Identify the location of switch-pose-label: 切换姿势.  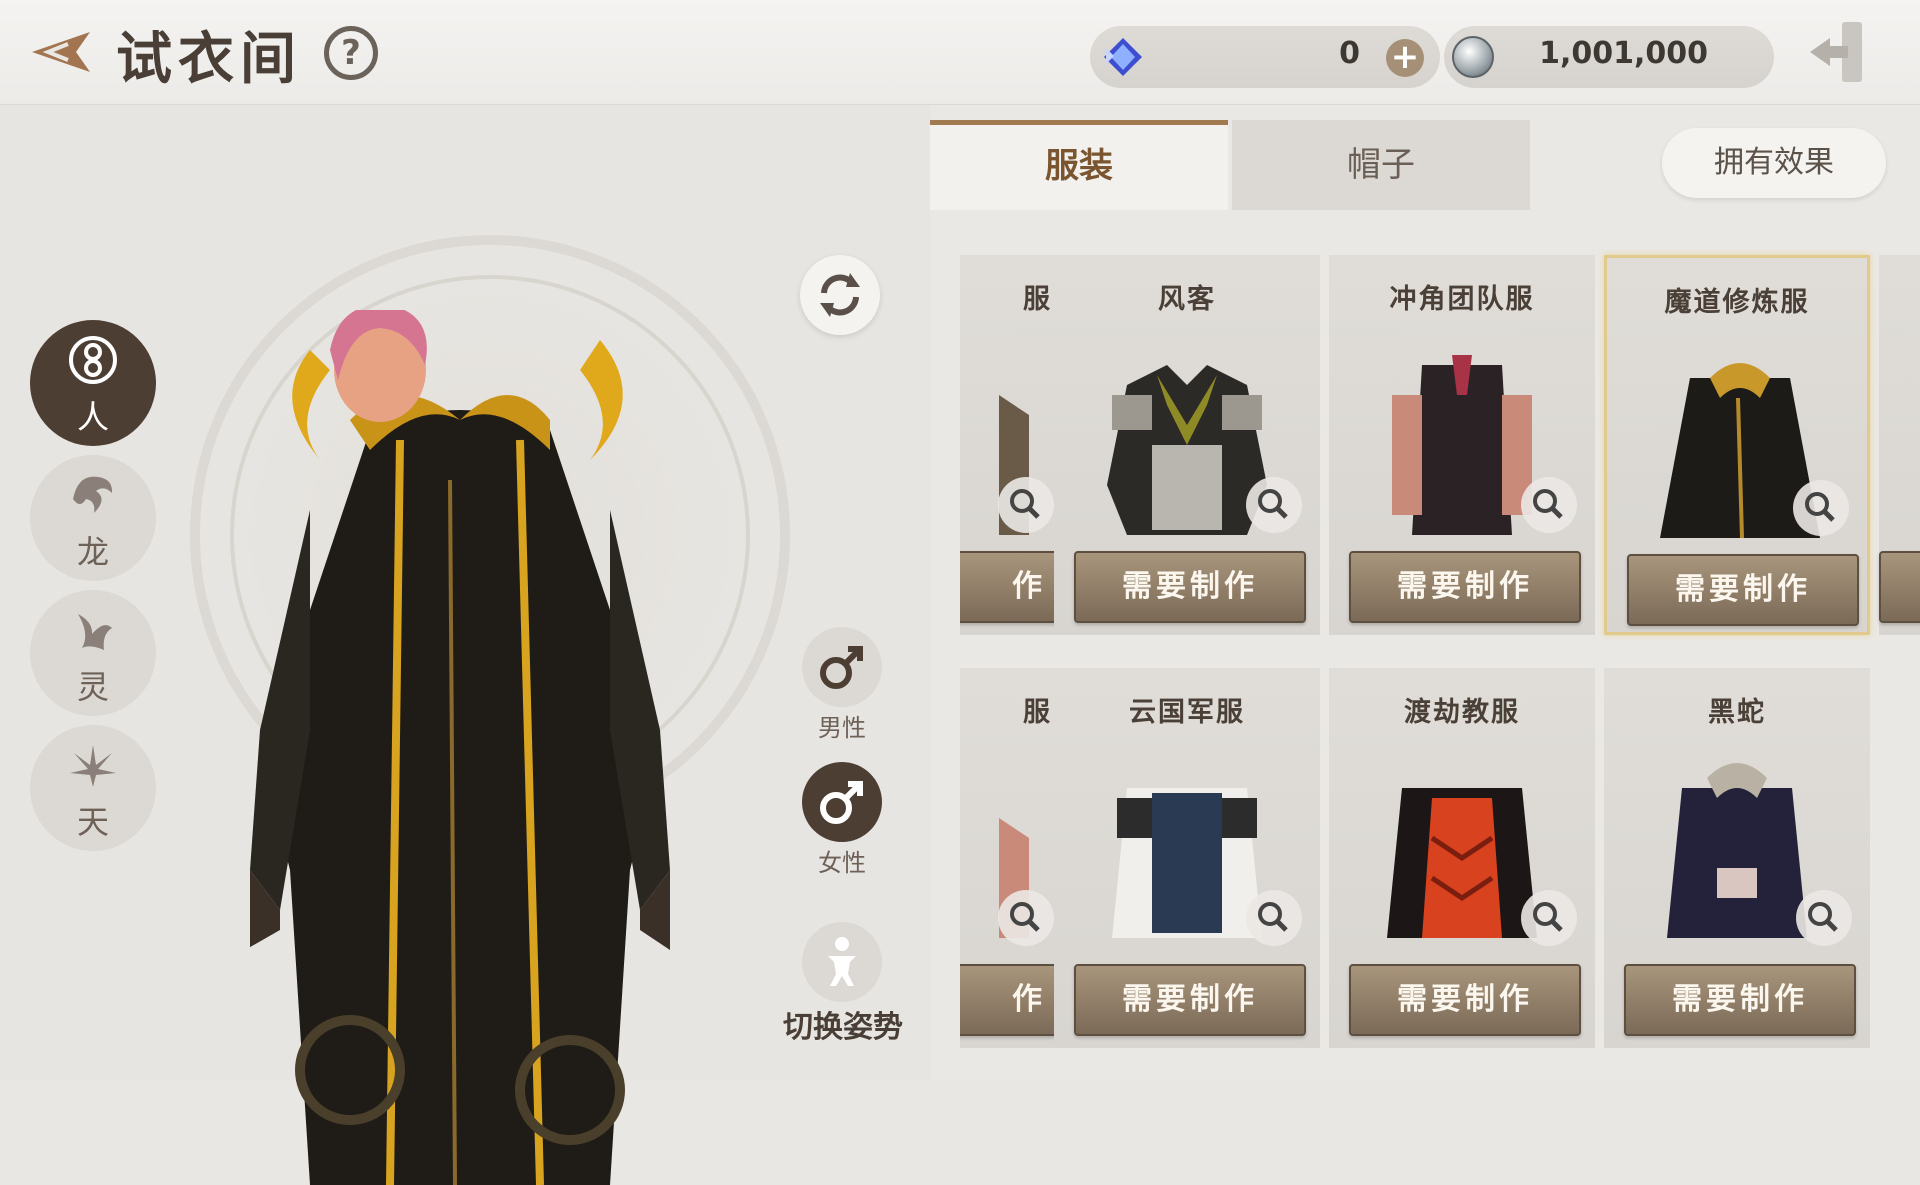
(843, 1024).